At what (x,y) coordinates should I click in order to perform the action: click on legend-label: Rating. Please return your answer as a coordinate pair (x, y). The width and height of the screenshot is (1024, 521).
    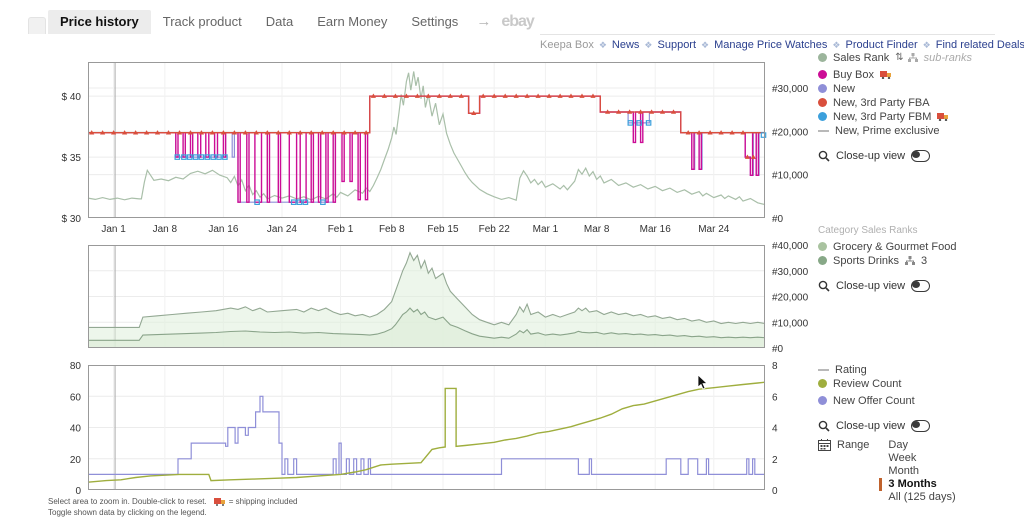
    Looking at the image, I should click on (851, 369).